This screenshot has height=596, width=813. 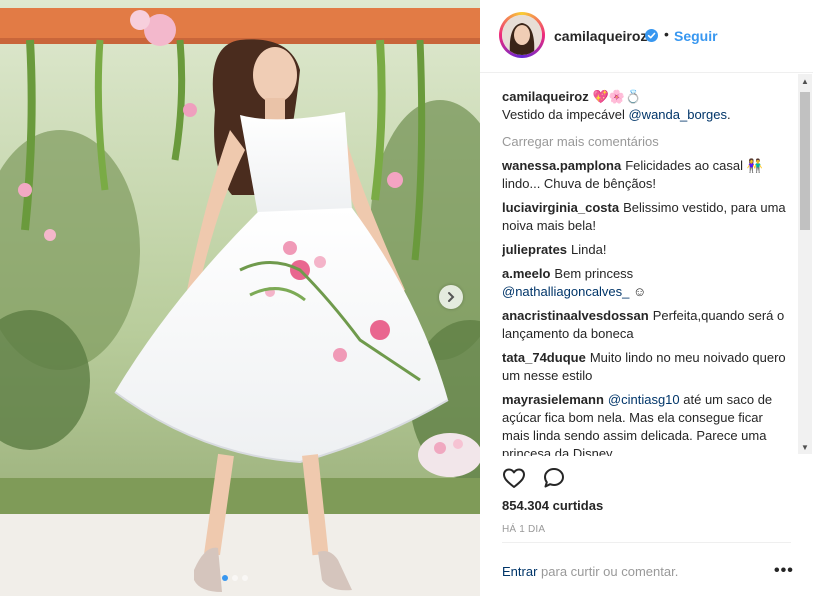 I want to click on post-header: camilaqueiroz • Seguir, so click(x=646, y=36).